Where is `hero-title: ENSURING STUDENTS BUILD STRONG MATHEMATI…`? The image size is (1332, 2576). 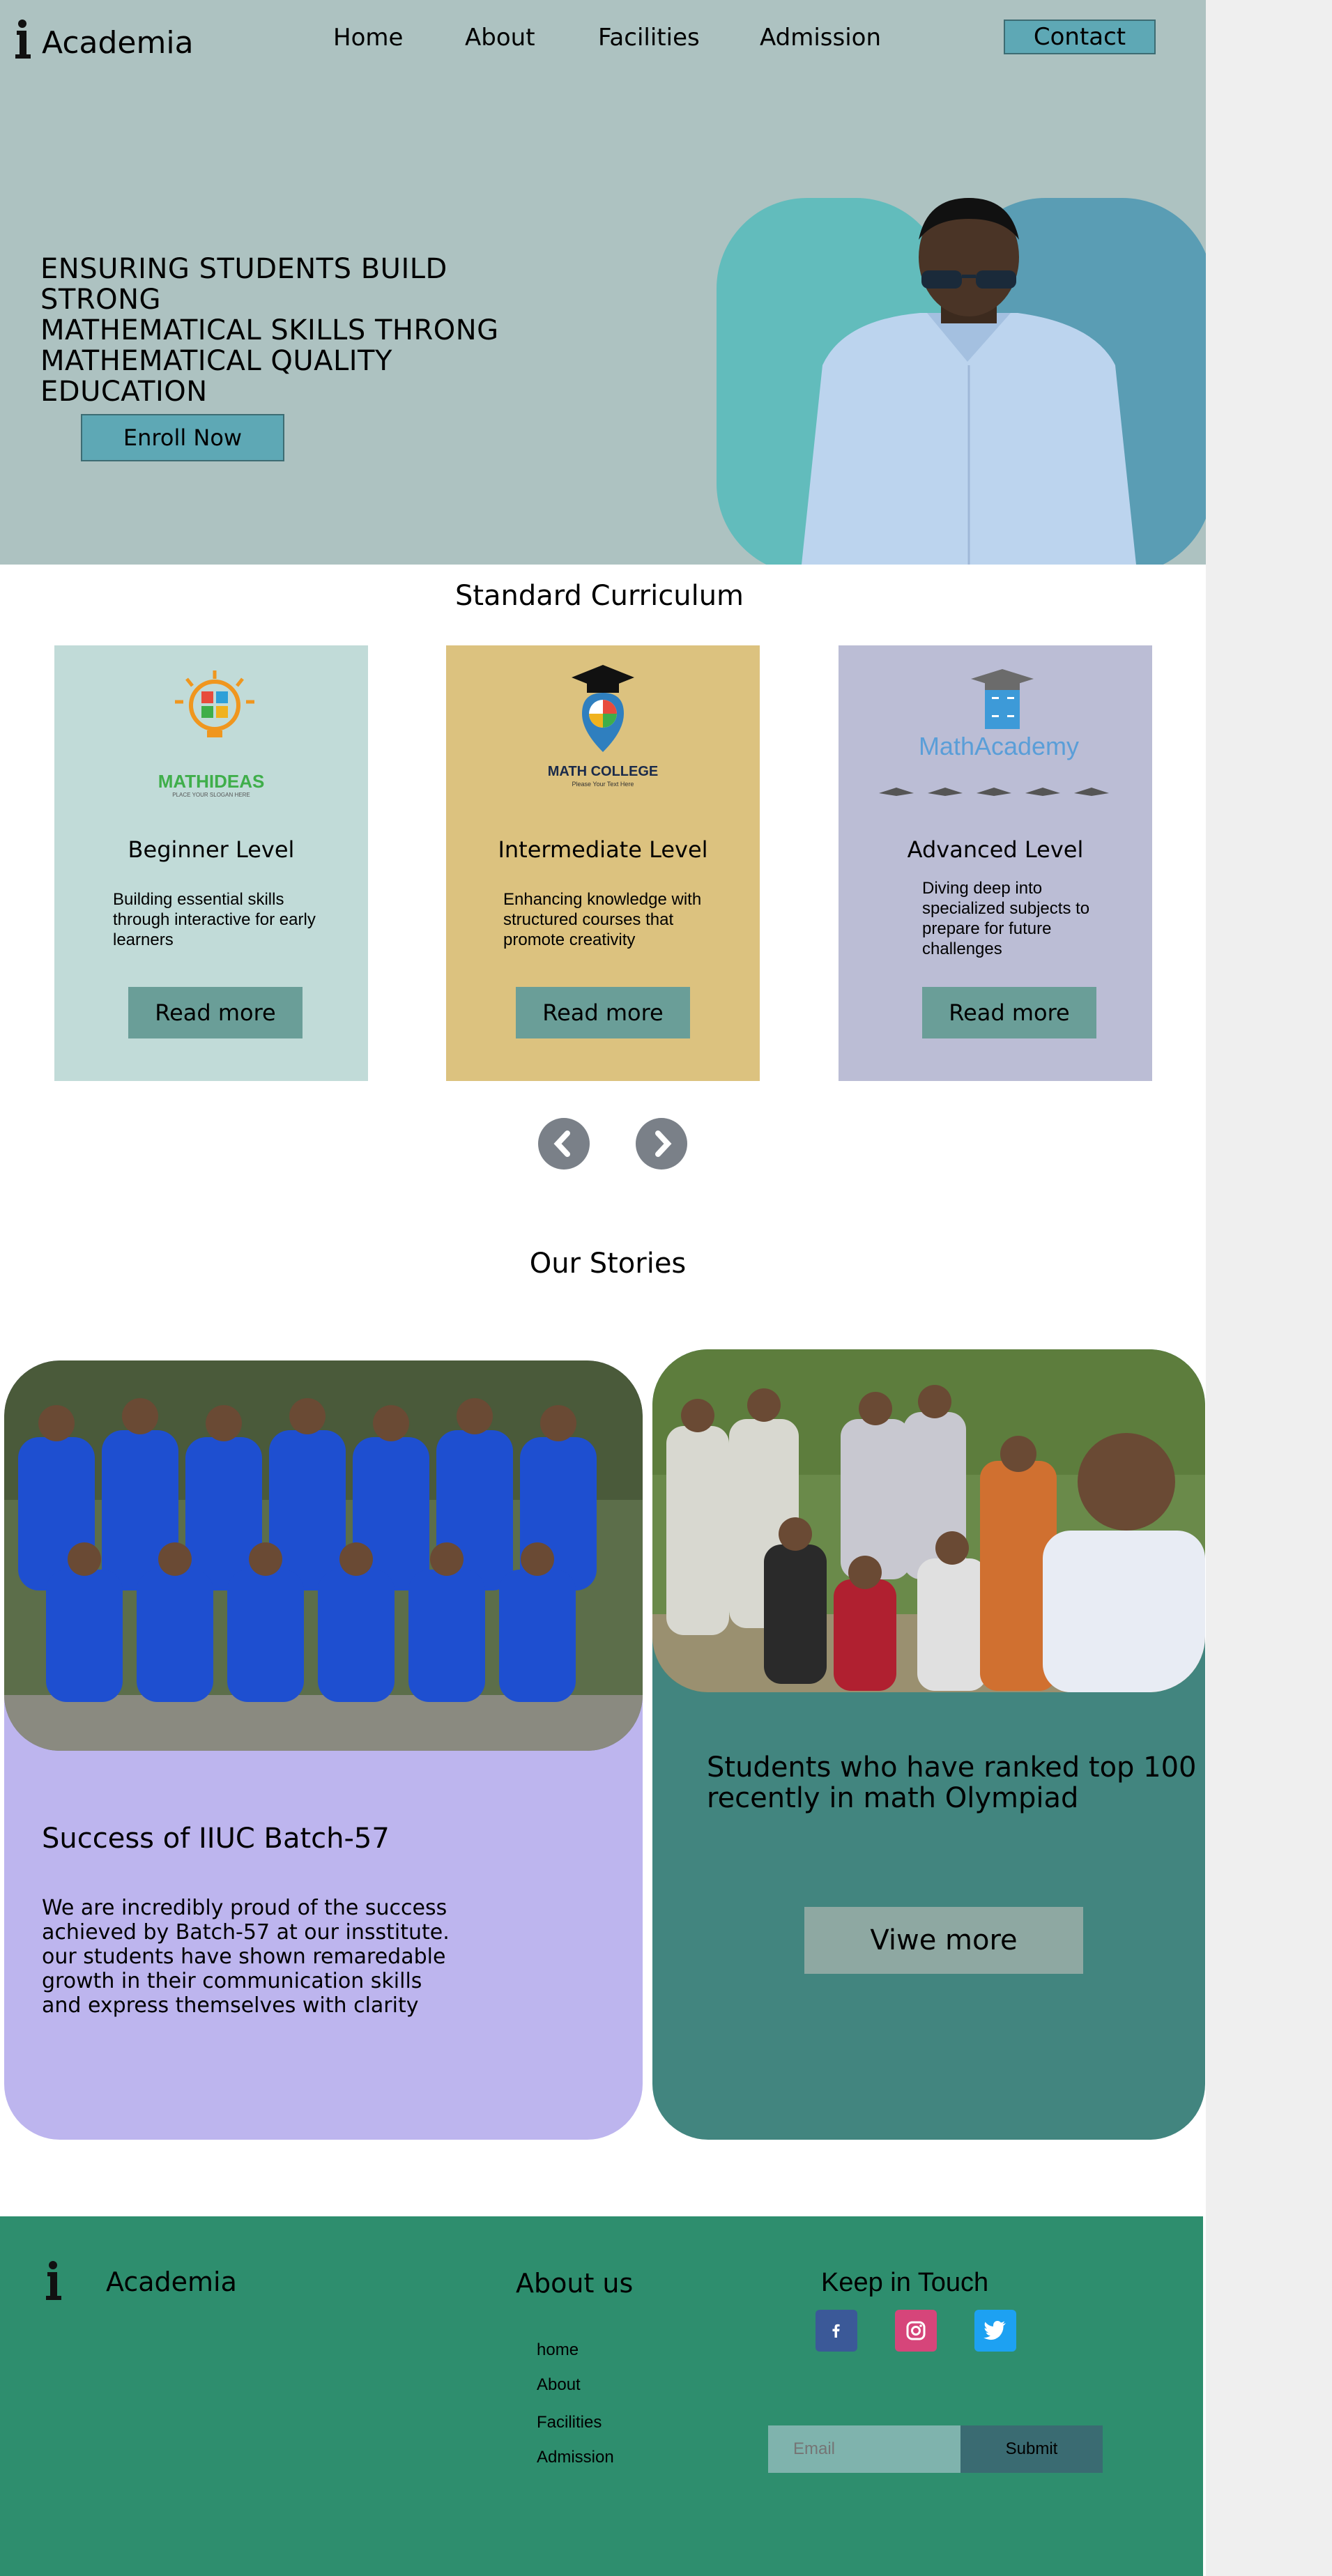 hero-title: ENSURING STUDENTS BUILD STRONG MATHEMATI… is located at coordinates (298, 330).